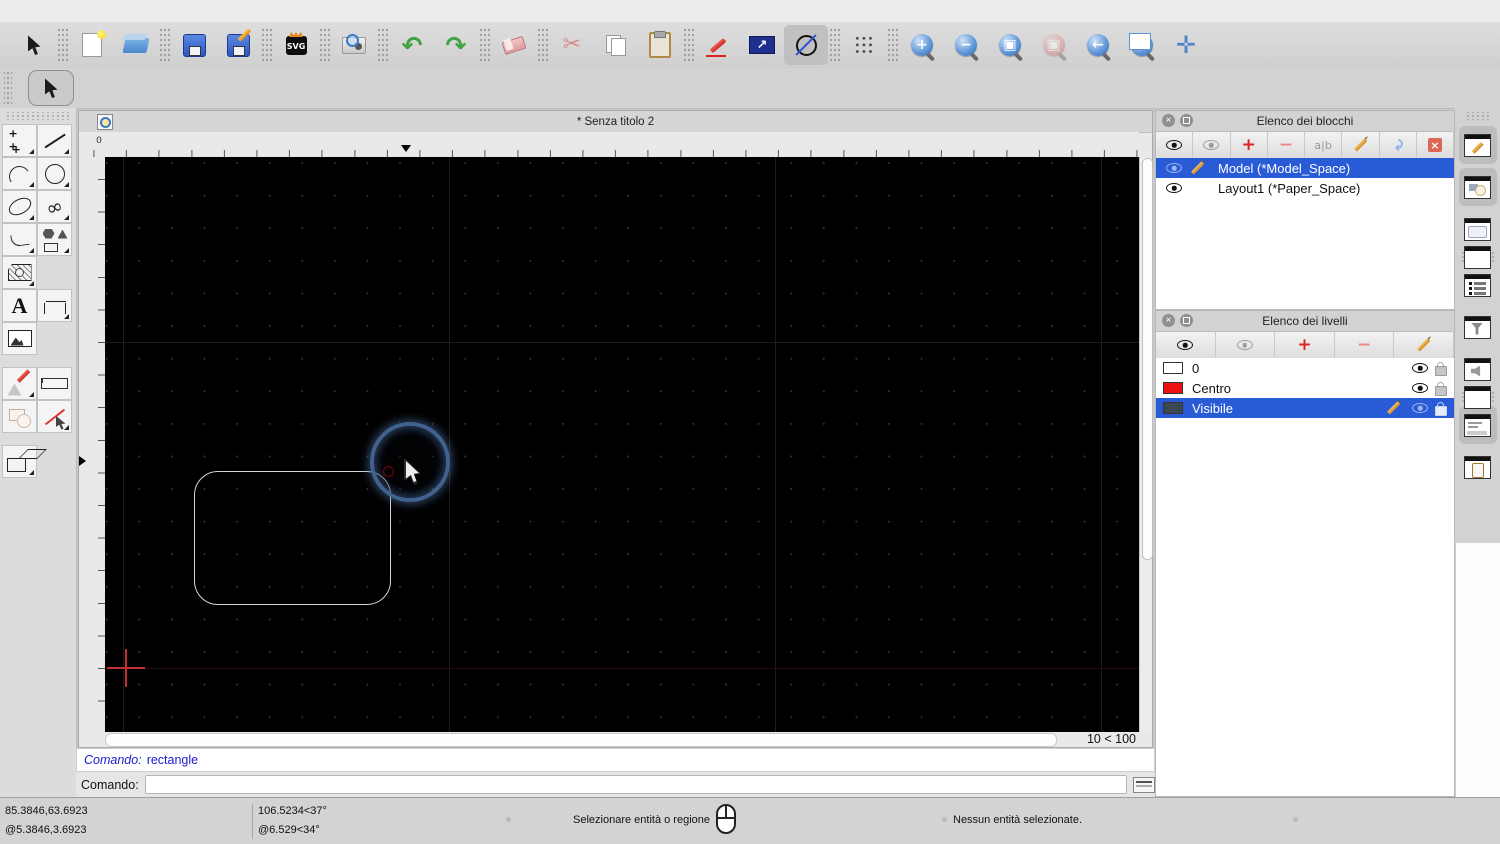 Image resolution: width=1500 pixels, height=844 pixels. Describe the element at coordinates (1477, 145) in the screenshot. I see `dock-toggle-block-edit` at that location.